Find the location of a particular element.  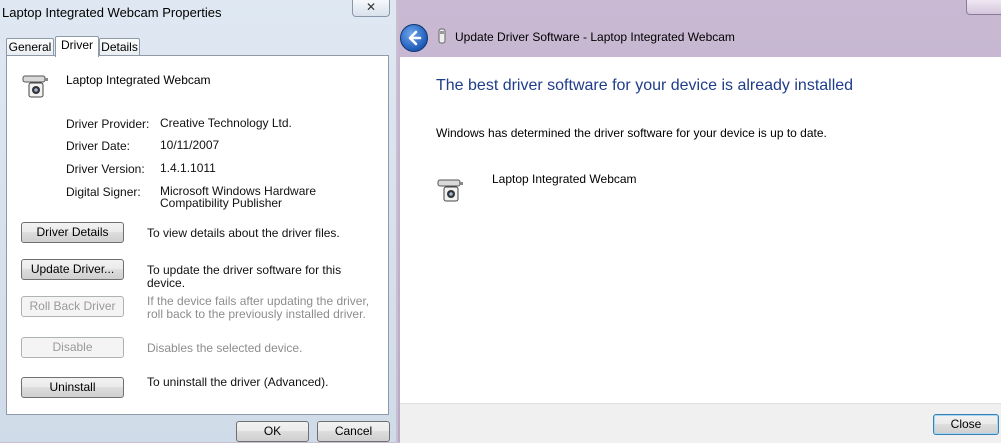

close-button: ✕ is located at coordinates (371, 8).